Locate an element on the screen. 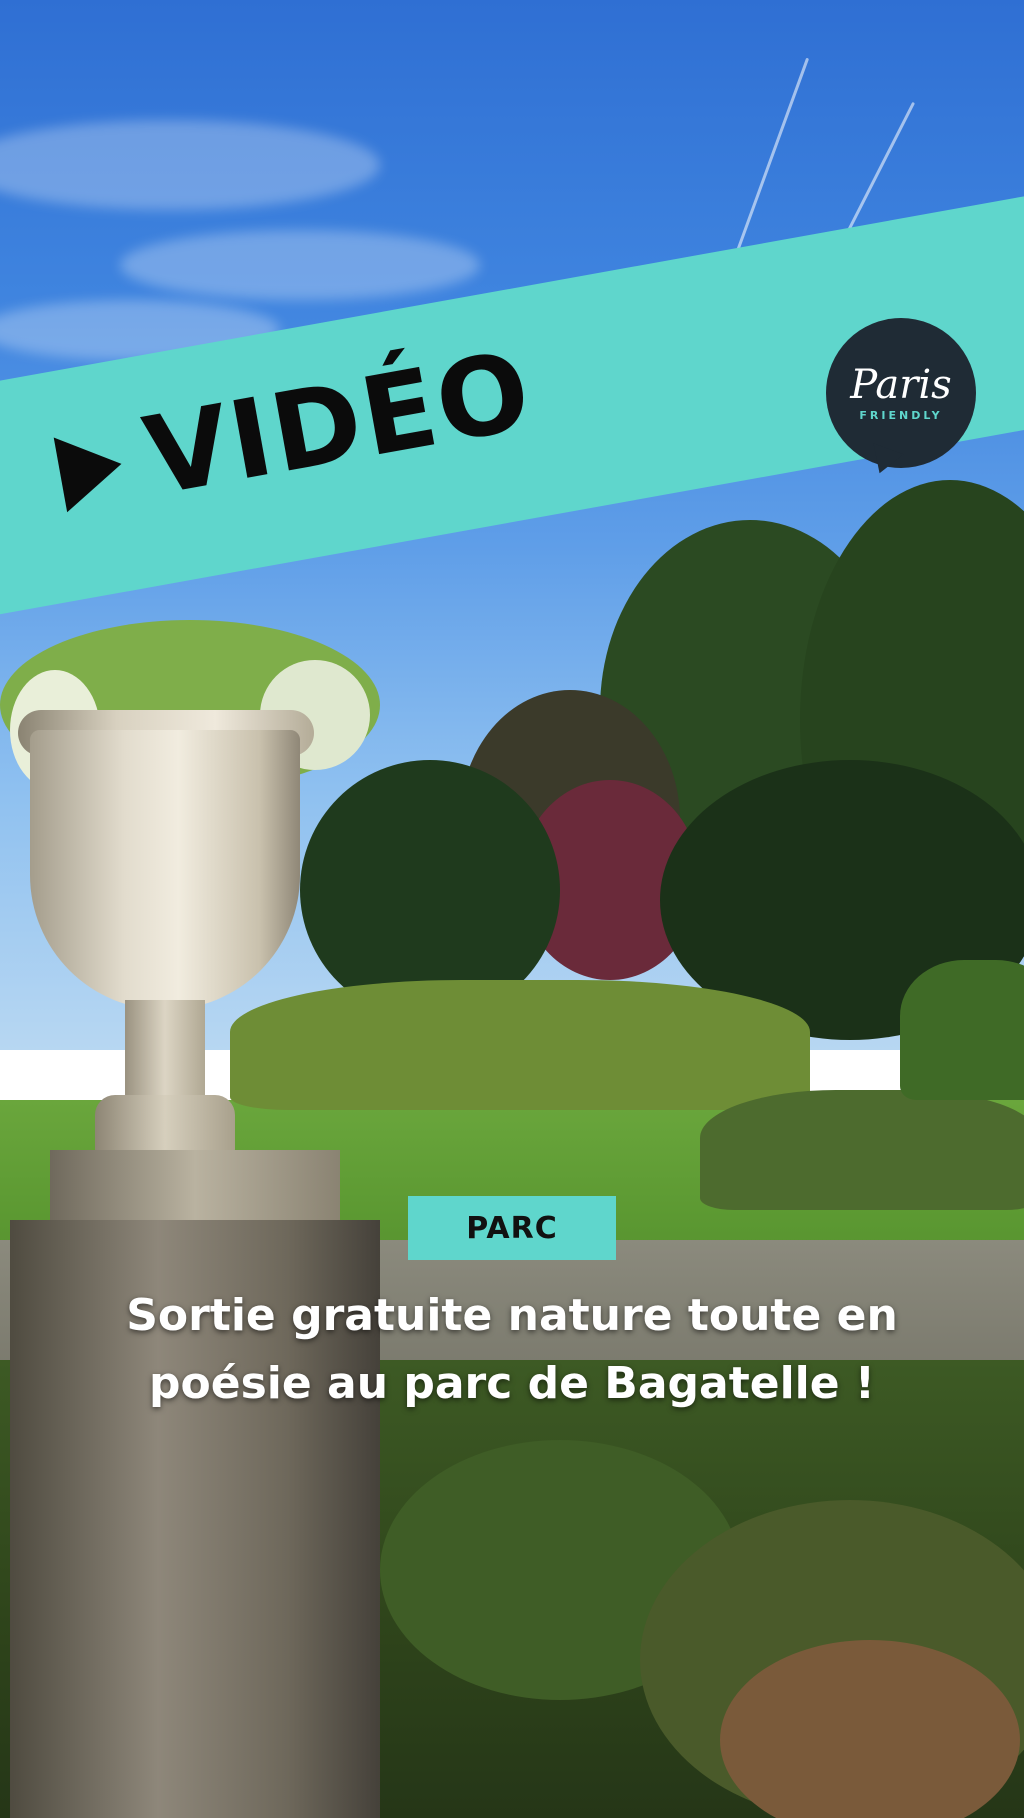 This screenshot has height=1818, width=1024. headline-line-2: poésie au parc de Bagatelle ! is located at coordinates (512, 1383).